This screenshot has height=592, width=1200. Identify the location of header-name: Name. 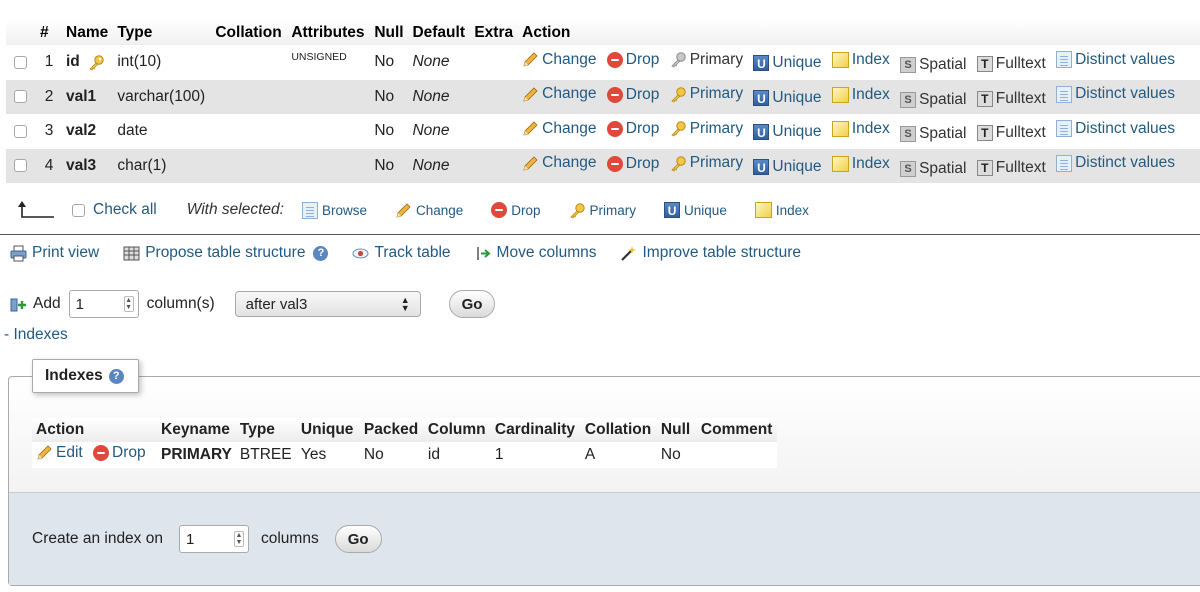
(88, 32).